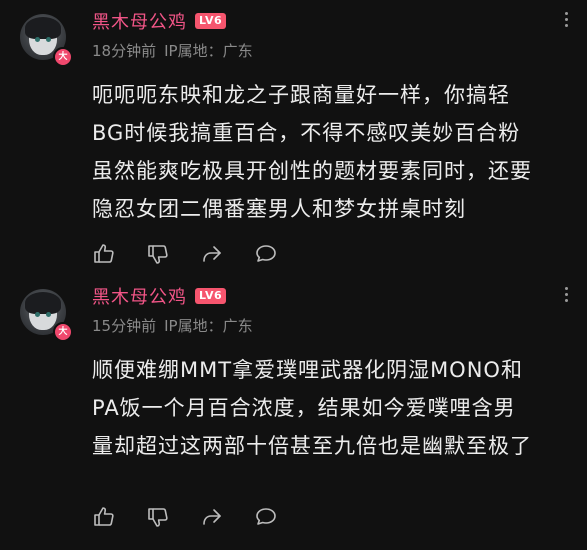 This screenshot has height=550, width=587. I want to click on comment-meta: 15分钟前 IP属地：广东, so click(172, 325).